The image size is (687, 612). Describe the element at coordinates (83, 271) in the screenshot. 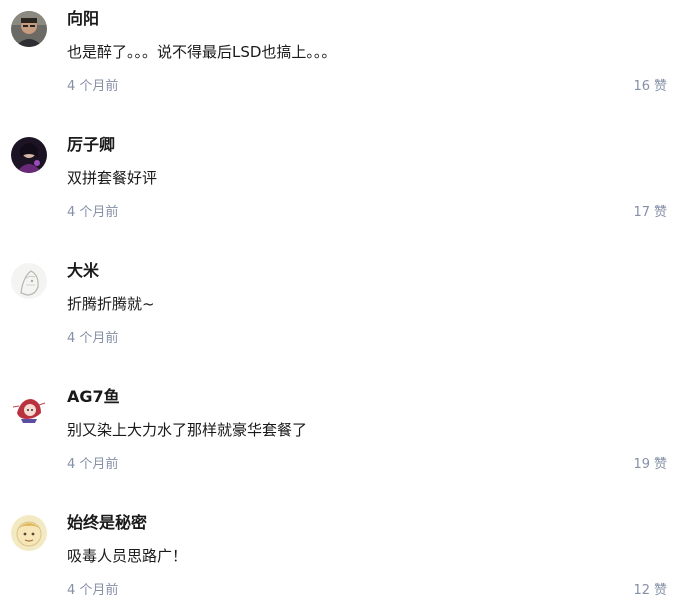

I see `author-name: 大米` at that location.